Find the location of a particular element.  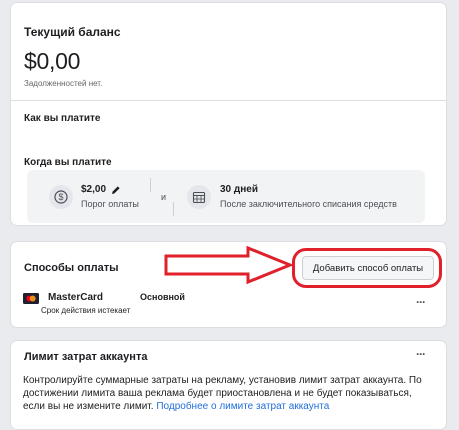

divider is located at coordinates (228, 100).